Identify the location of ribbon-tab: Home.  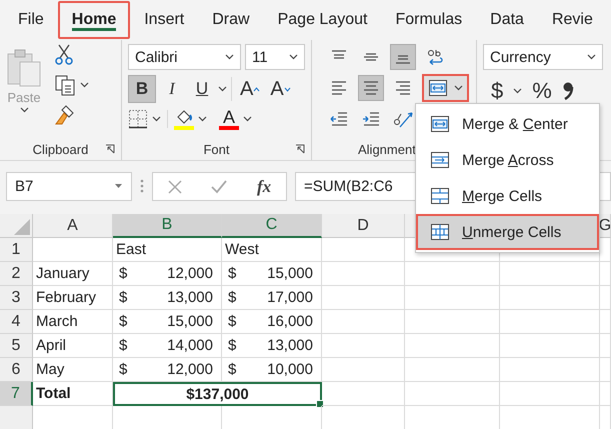
(94, 20).